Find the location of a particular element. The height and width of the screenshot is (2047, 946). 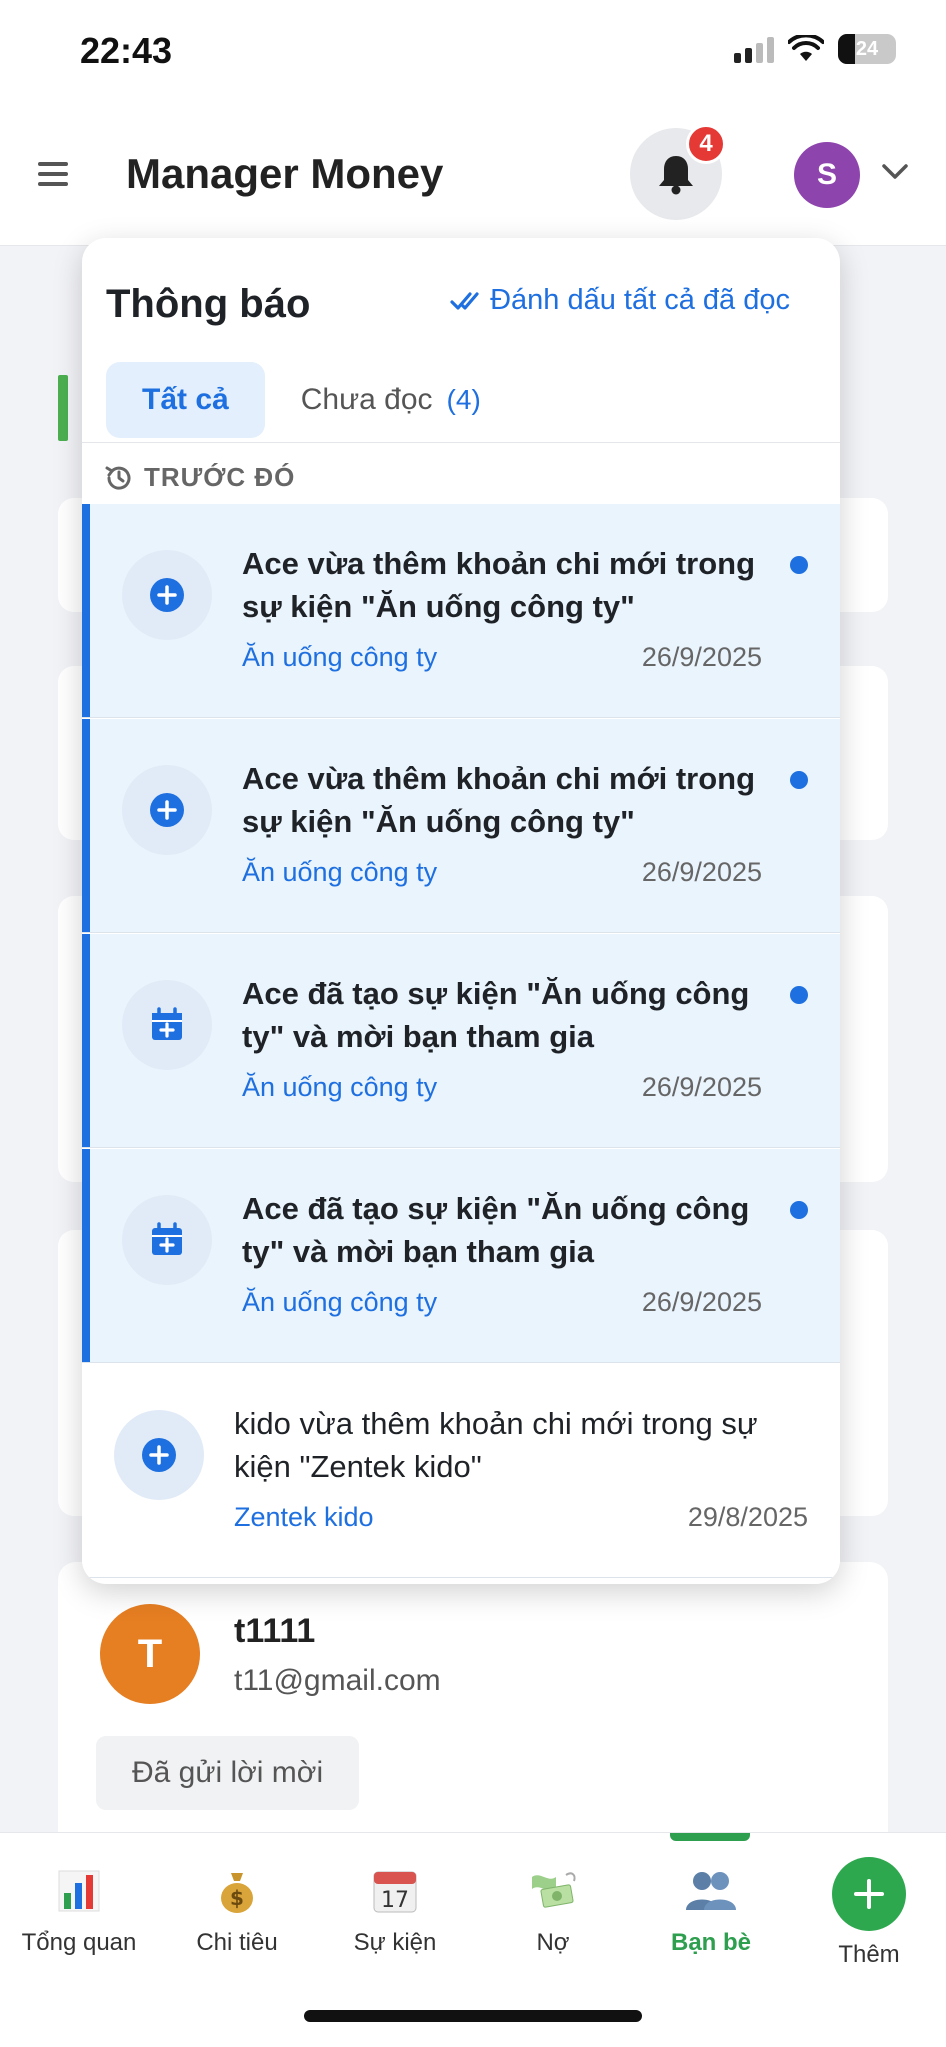

svg-text: 17 is located at coordinates (395, 1900).